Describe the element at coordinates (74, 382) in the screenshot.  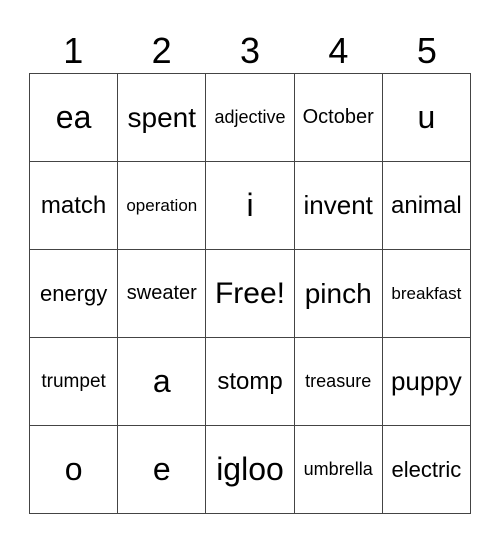
I see `bingo-cell: trumpet` at that location.